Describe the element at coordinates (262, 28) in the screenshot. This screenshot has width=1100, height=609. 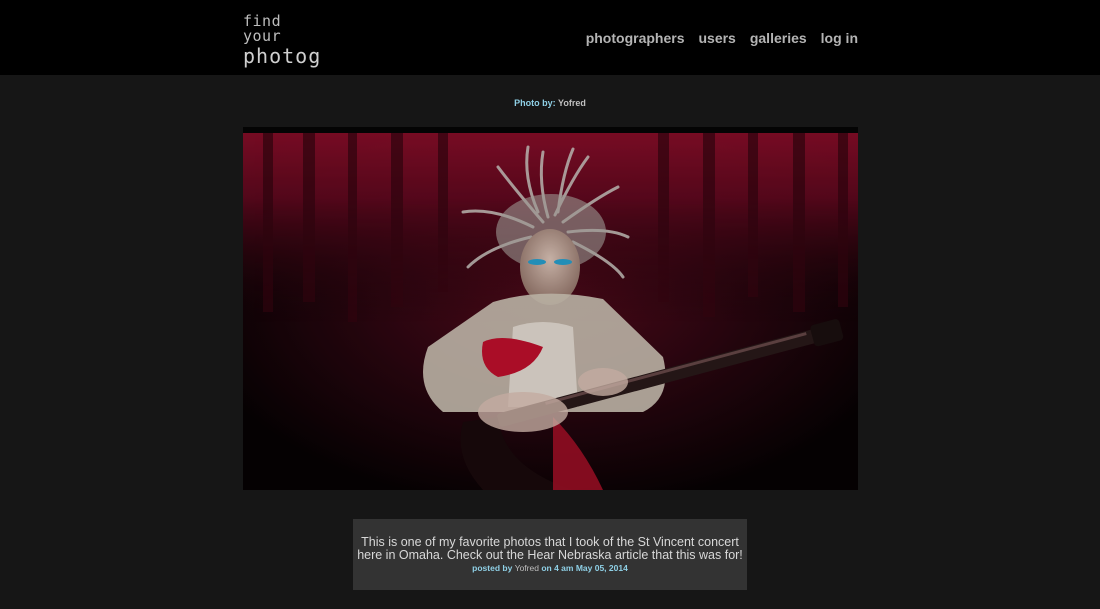
I see `logo-line-1: find your` at that location.